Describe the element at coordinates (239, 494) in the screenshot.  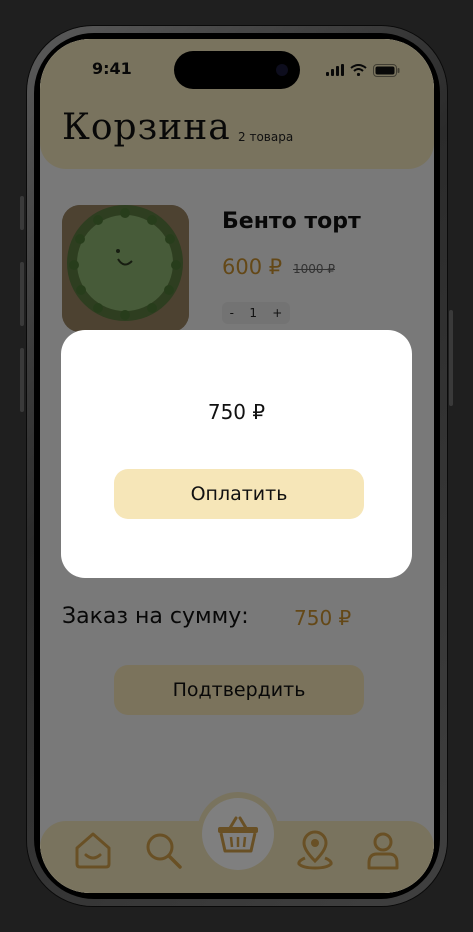
I see `pay-button: Оплатить` at that location.